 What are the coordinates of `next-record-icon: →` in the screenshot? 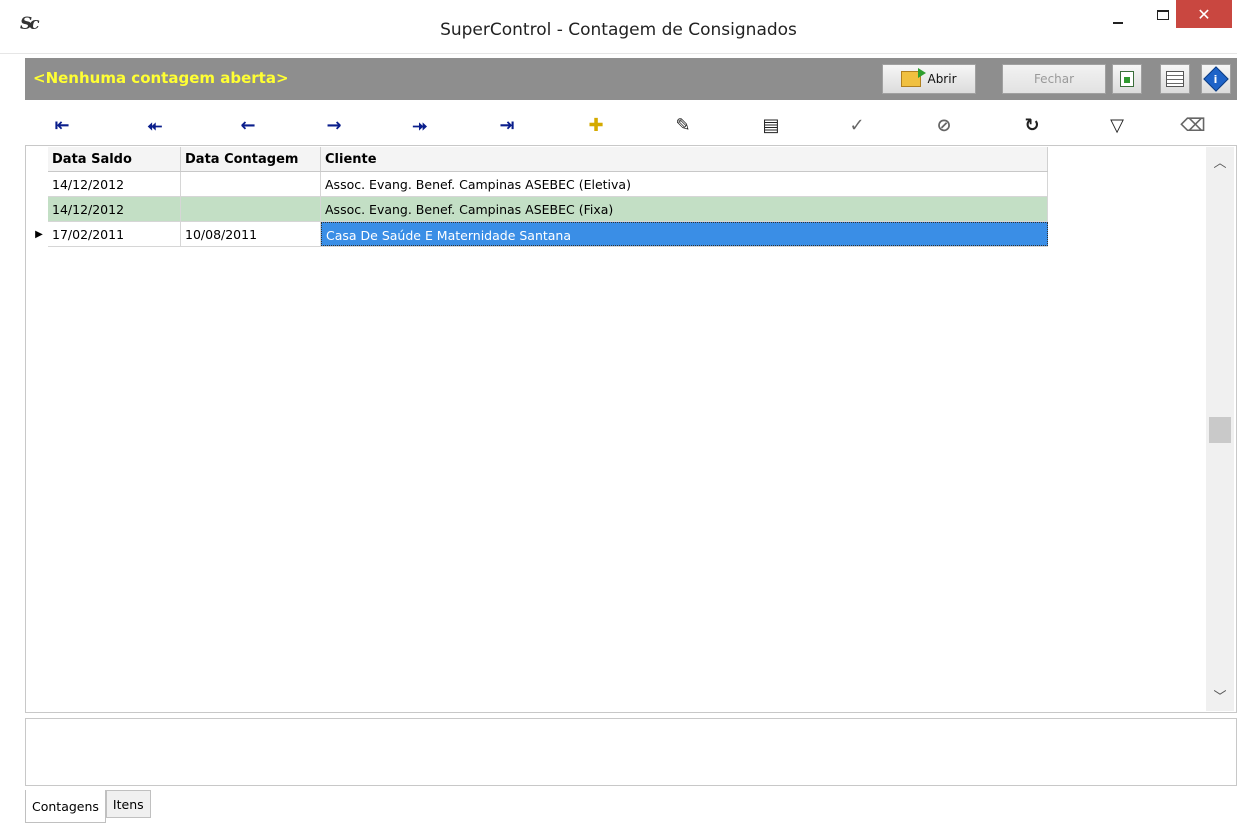 It's located at (334, 125).